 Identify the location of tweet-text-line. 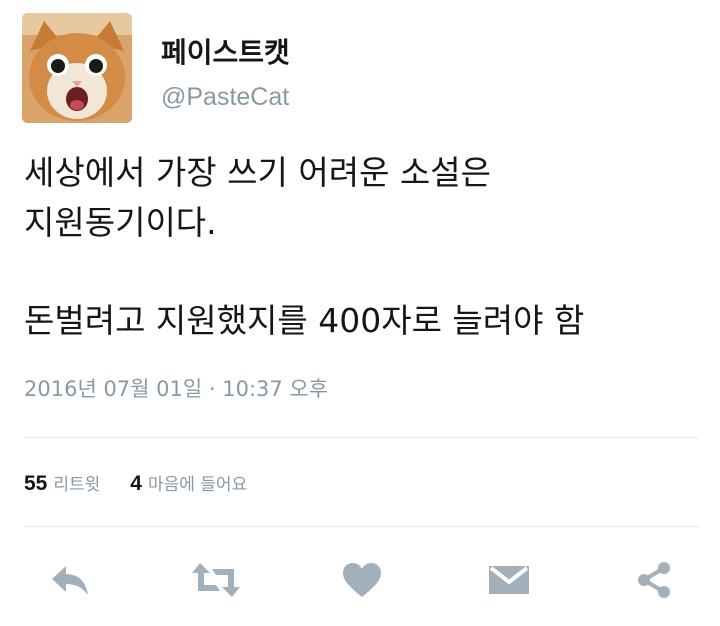
(359, 272).